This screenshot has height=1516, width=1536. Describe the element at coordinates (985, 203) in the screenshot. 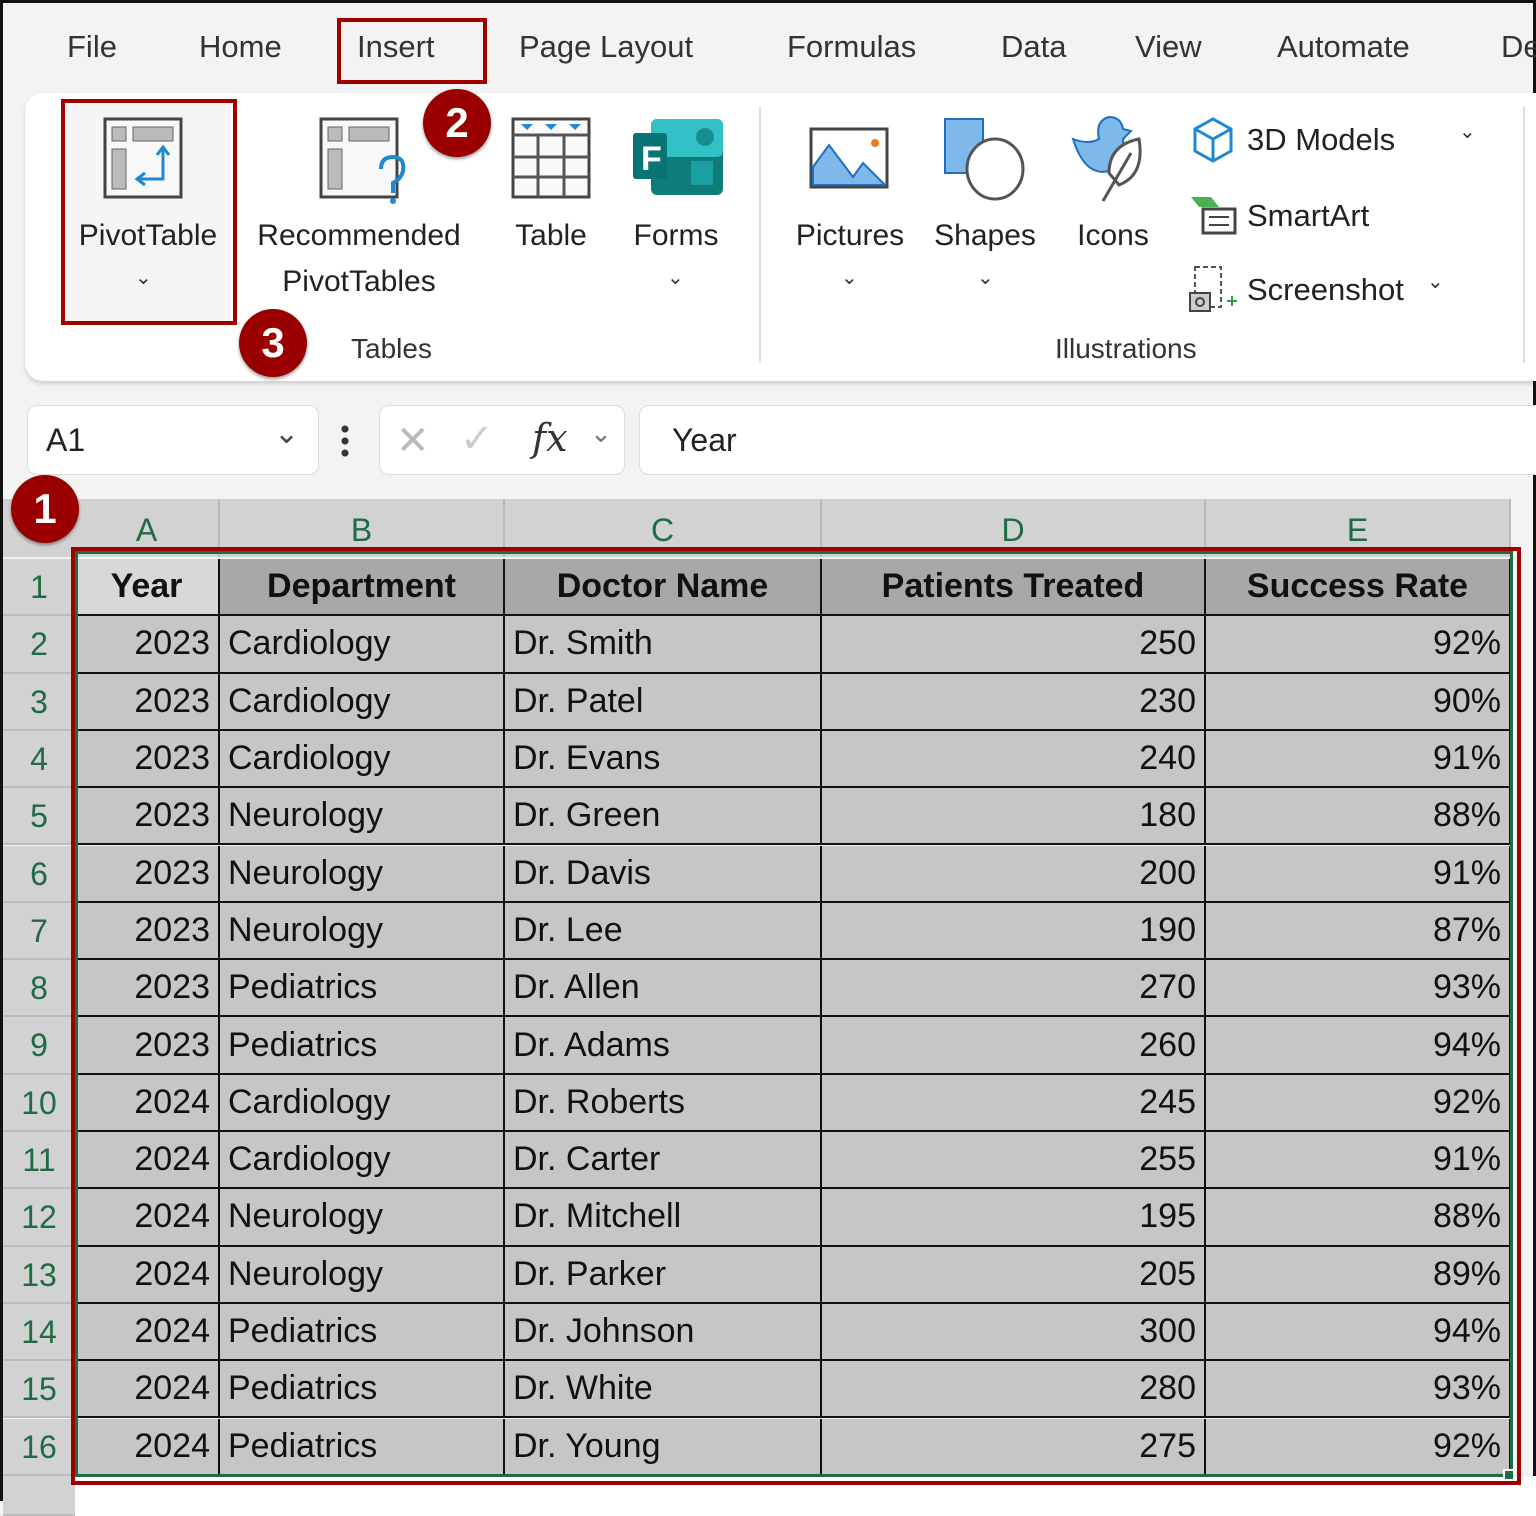

I see `shapes-button: Shapes ⌄` at that location.